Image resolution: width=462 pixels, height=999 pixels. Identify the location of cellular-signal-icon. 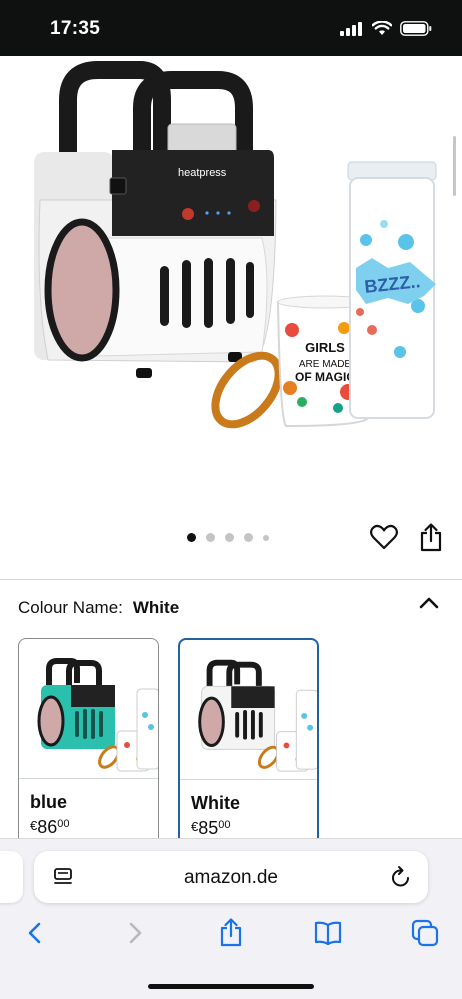
(351, 28).